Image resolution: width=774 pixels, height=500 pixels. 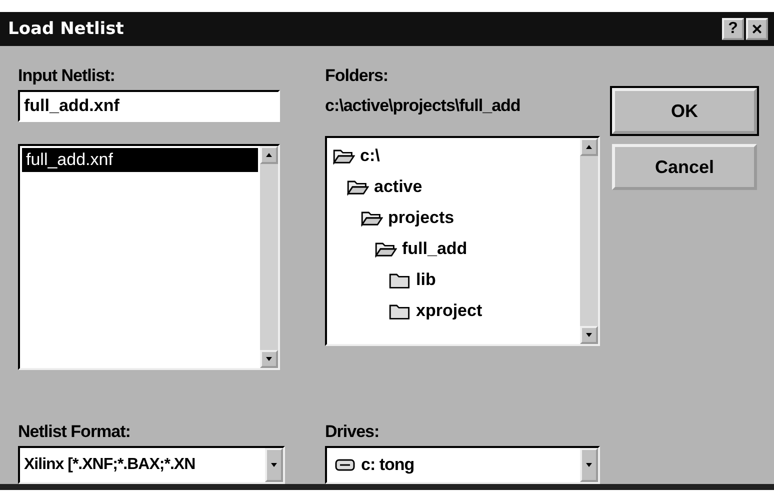 What do you see at coordinates (462, 465) in the screenshot?
I see `drives-dropdown: c: tong` at bounding box center [462, 465].